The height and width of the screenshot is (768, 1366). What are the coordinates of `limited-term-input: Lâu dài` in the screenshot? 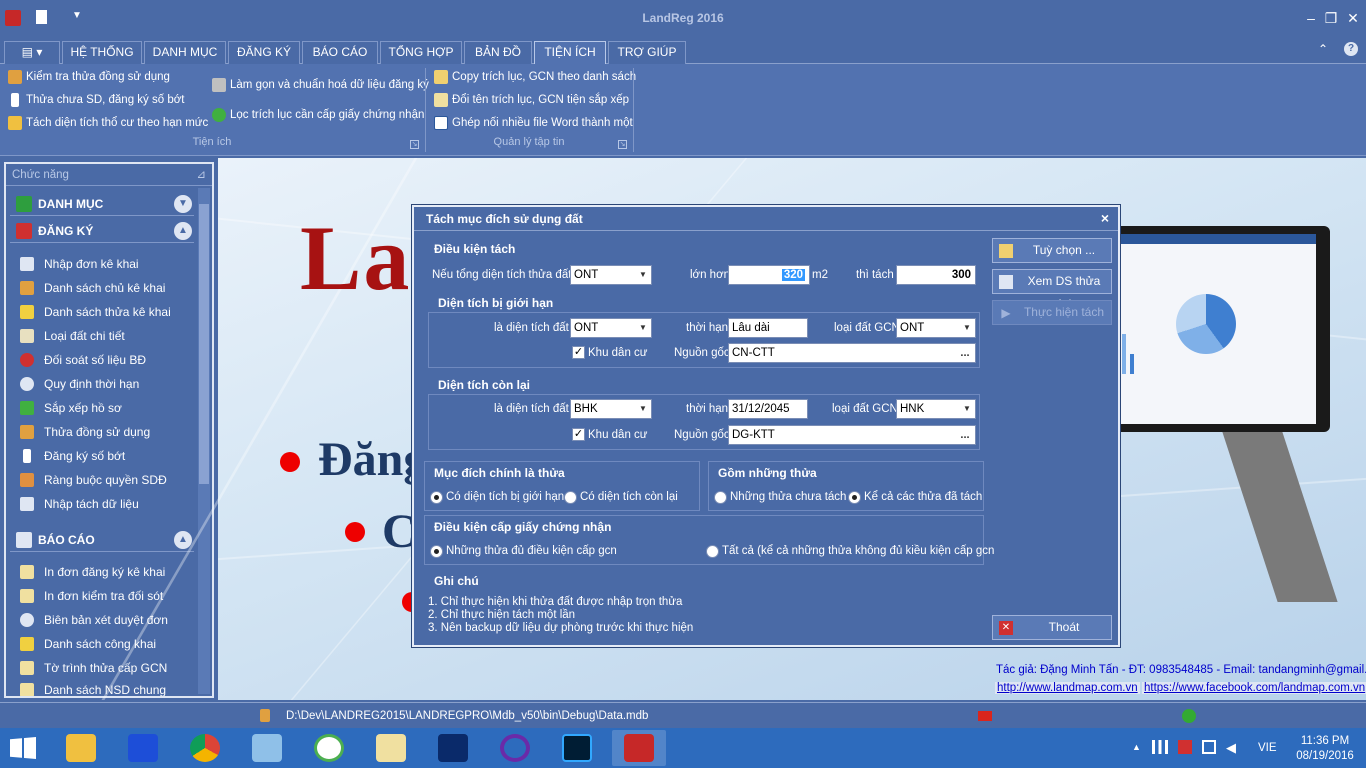 It's located at (768, 328).